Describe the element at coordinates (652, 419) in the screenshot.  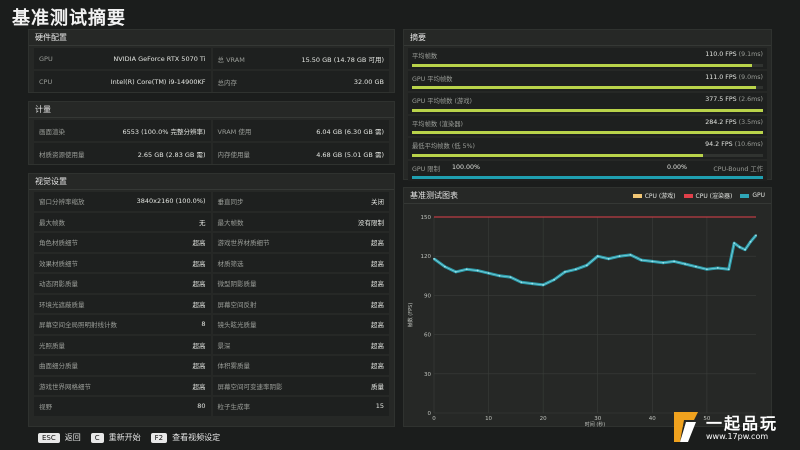
I see `x-tick-label: 40` at that location.